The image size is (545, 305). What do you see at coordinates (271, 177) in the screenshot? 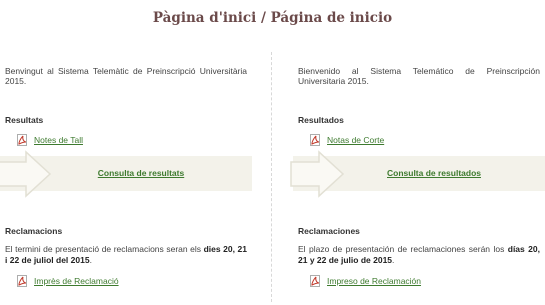
I see `column-divider` at bounding box center [271, 177].